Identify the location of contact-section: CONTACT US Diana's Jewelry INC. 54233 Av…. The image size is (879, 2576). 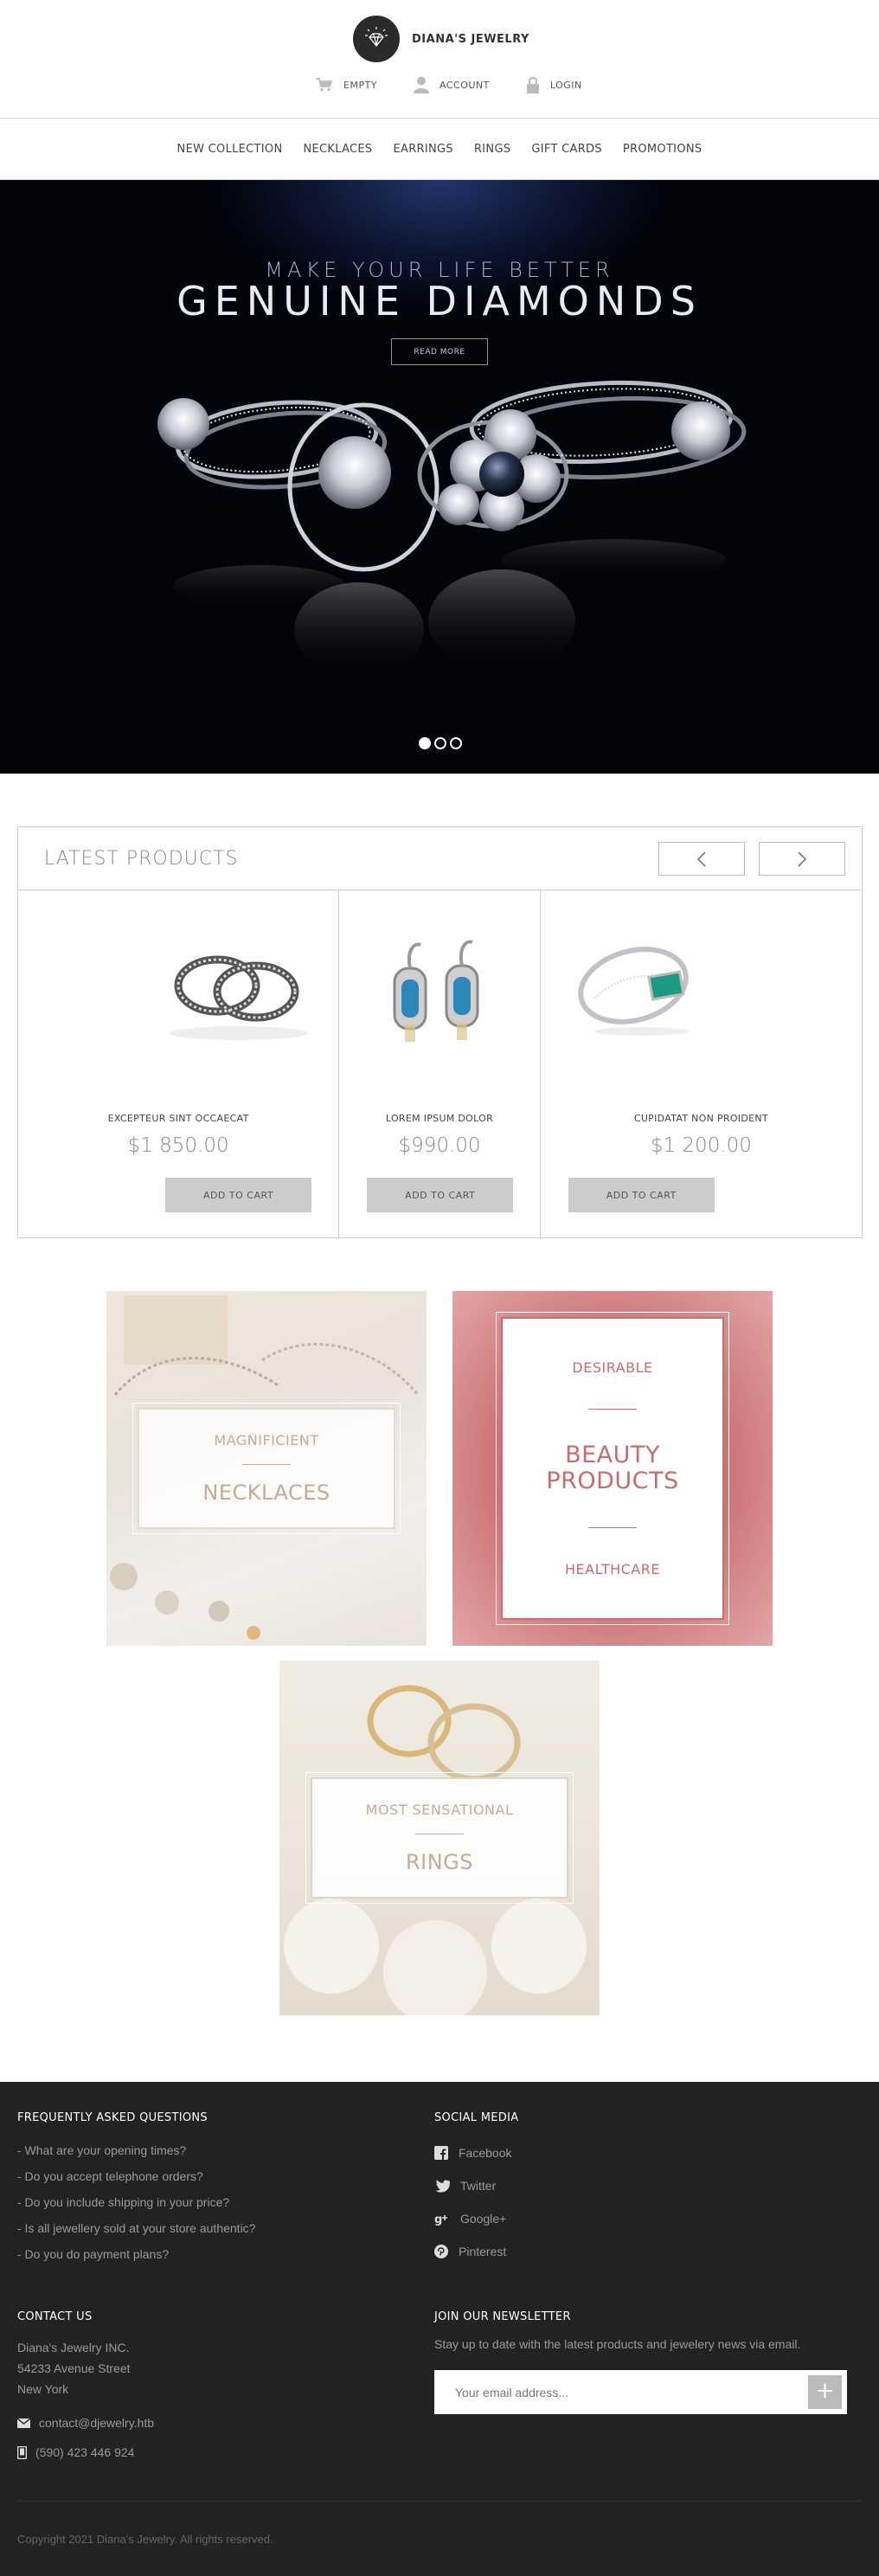
(216, 2388).